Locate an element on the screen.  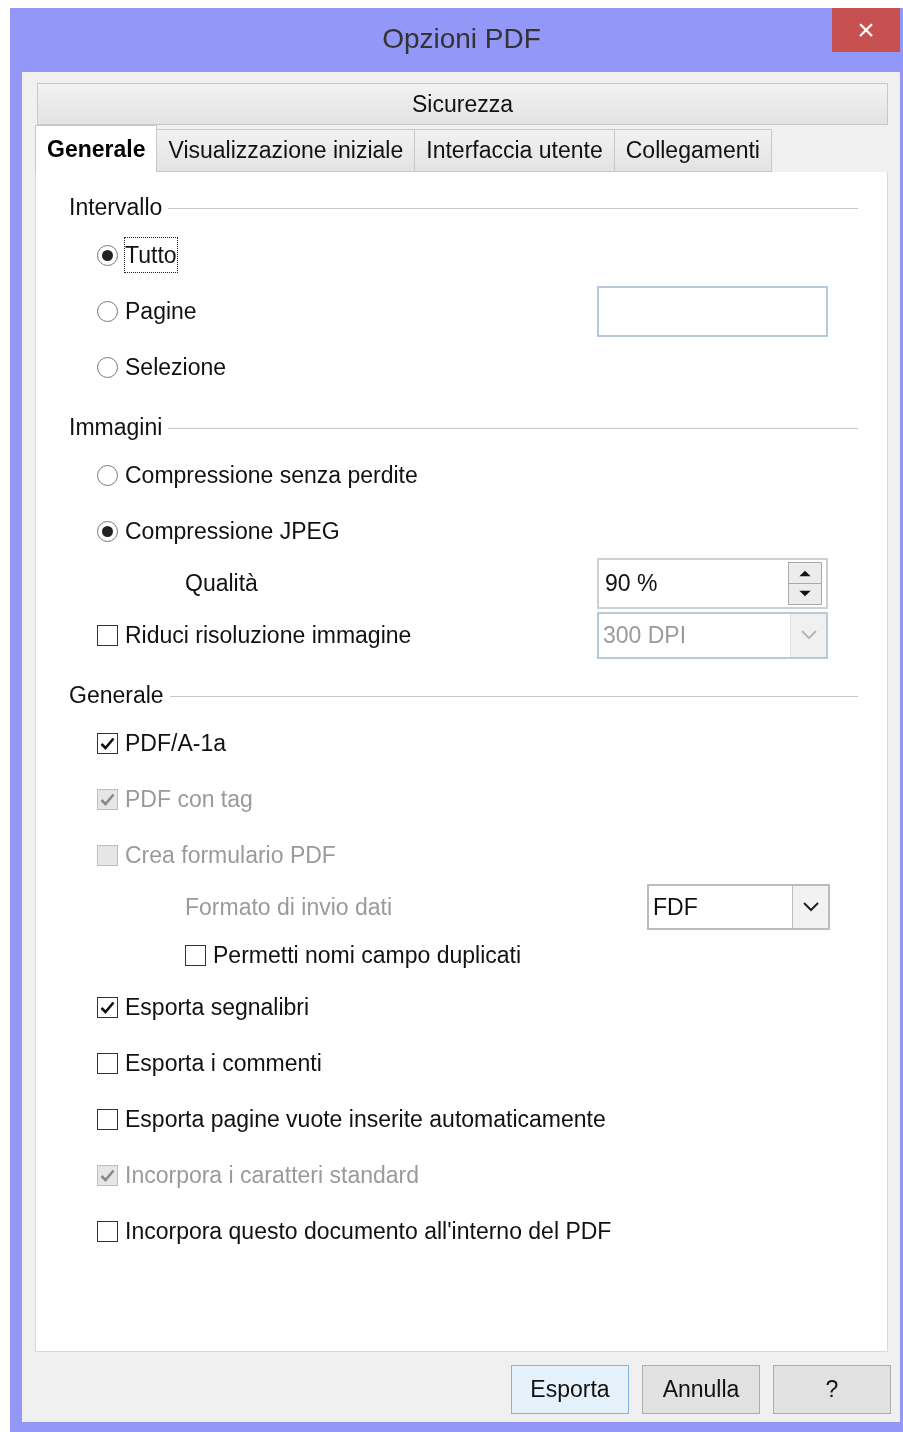
option-label: Pagine is located at coordinates (161, 311).